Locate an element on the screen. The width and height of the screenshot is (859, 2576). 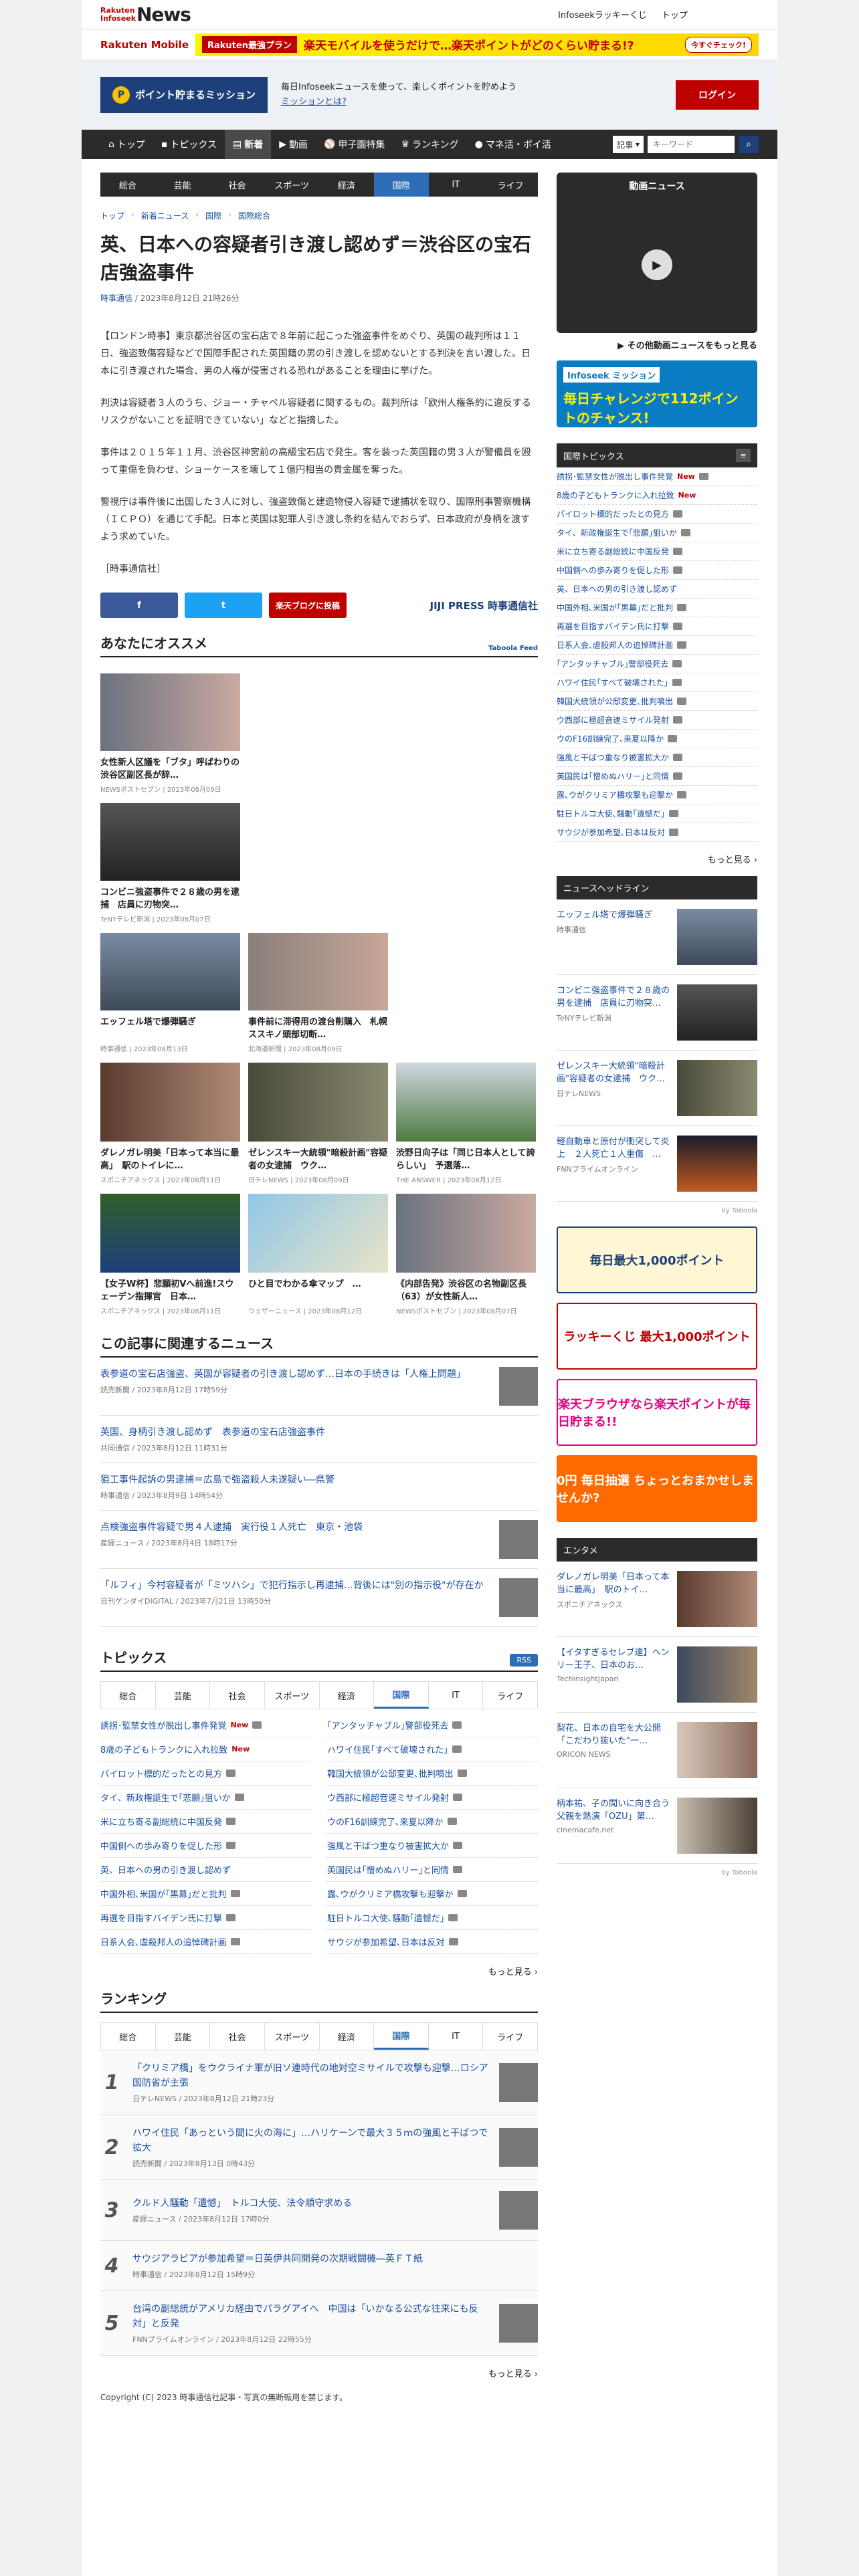
topic-item: パイロット標的だったとの見方 is located at coordinates (205, 1773).